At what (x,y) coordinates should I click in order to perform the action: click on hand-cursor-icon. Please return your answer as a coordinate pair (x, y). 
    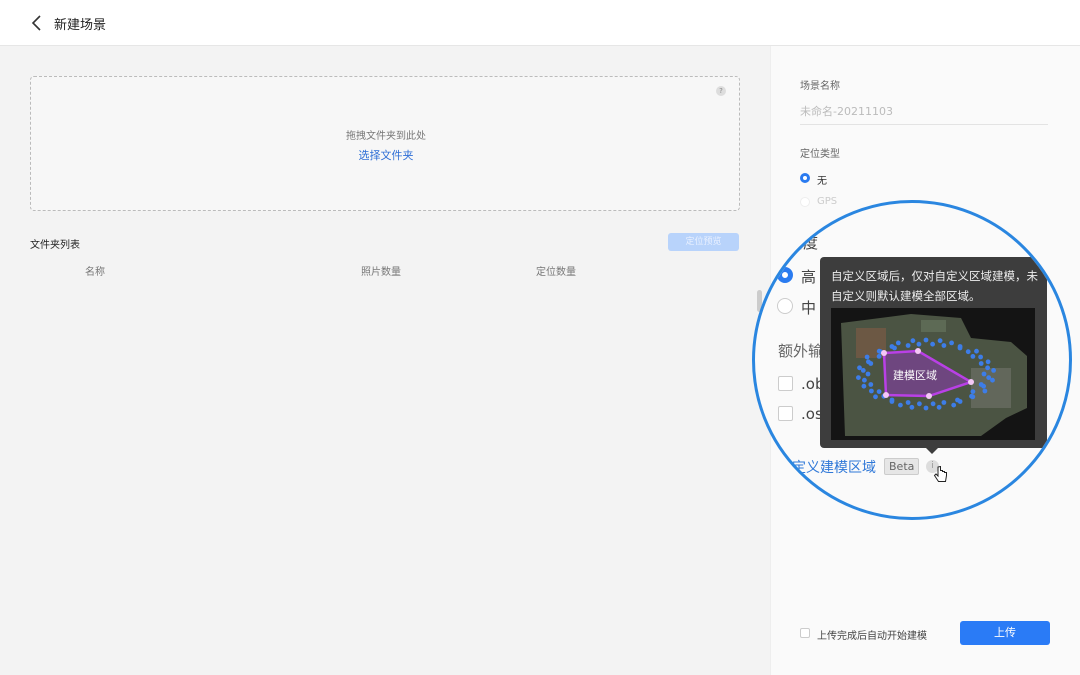
    Looking at the image, I should click on (940, 474).